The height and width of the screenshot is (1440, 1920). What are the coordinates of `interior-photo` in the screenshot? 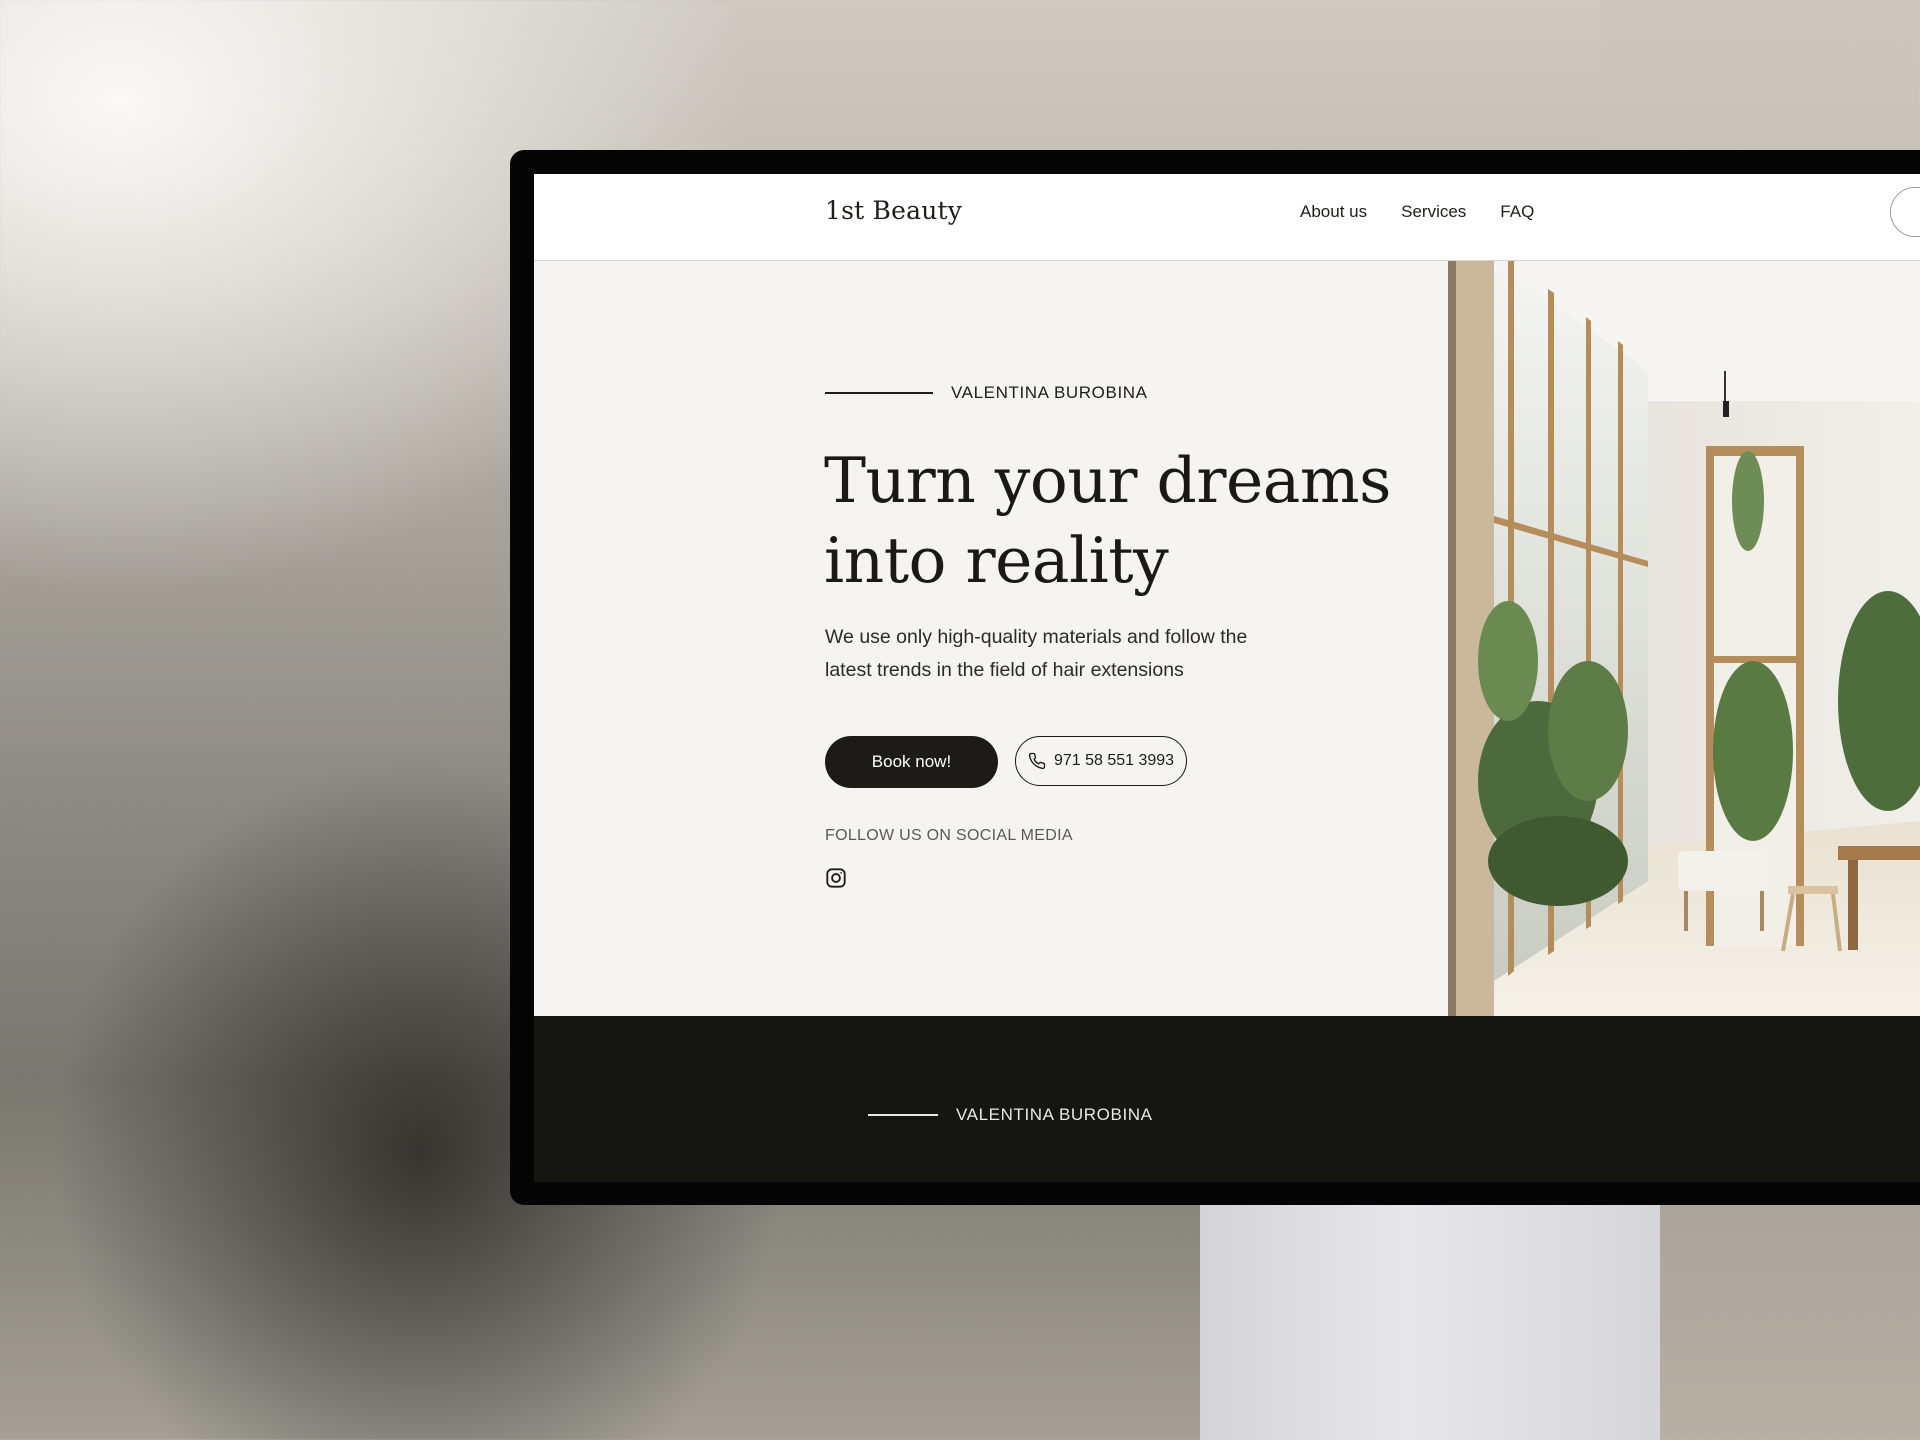 It's located at (1684, 638).